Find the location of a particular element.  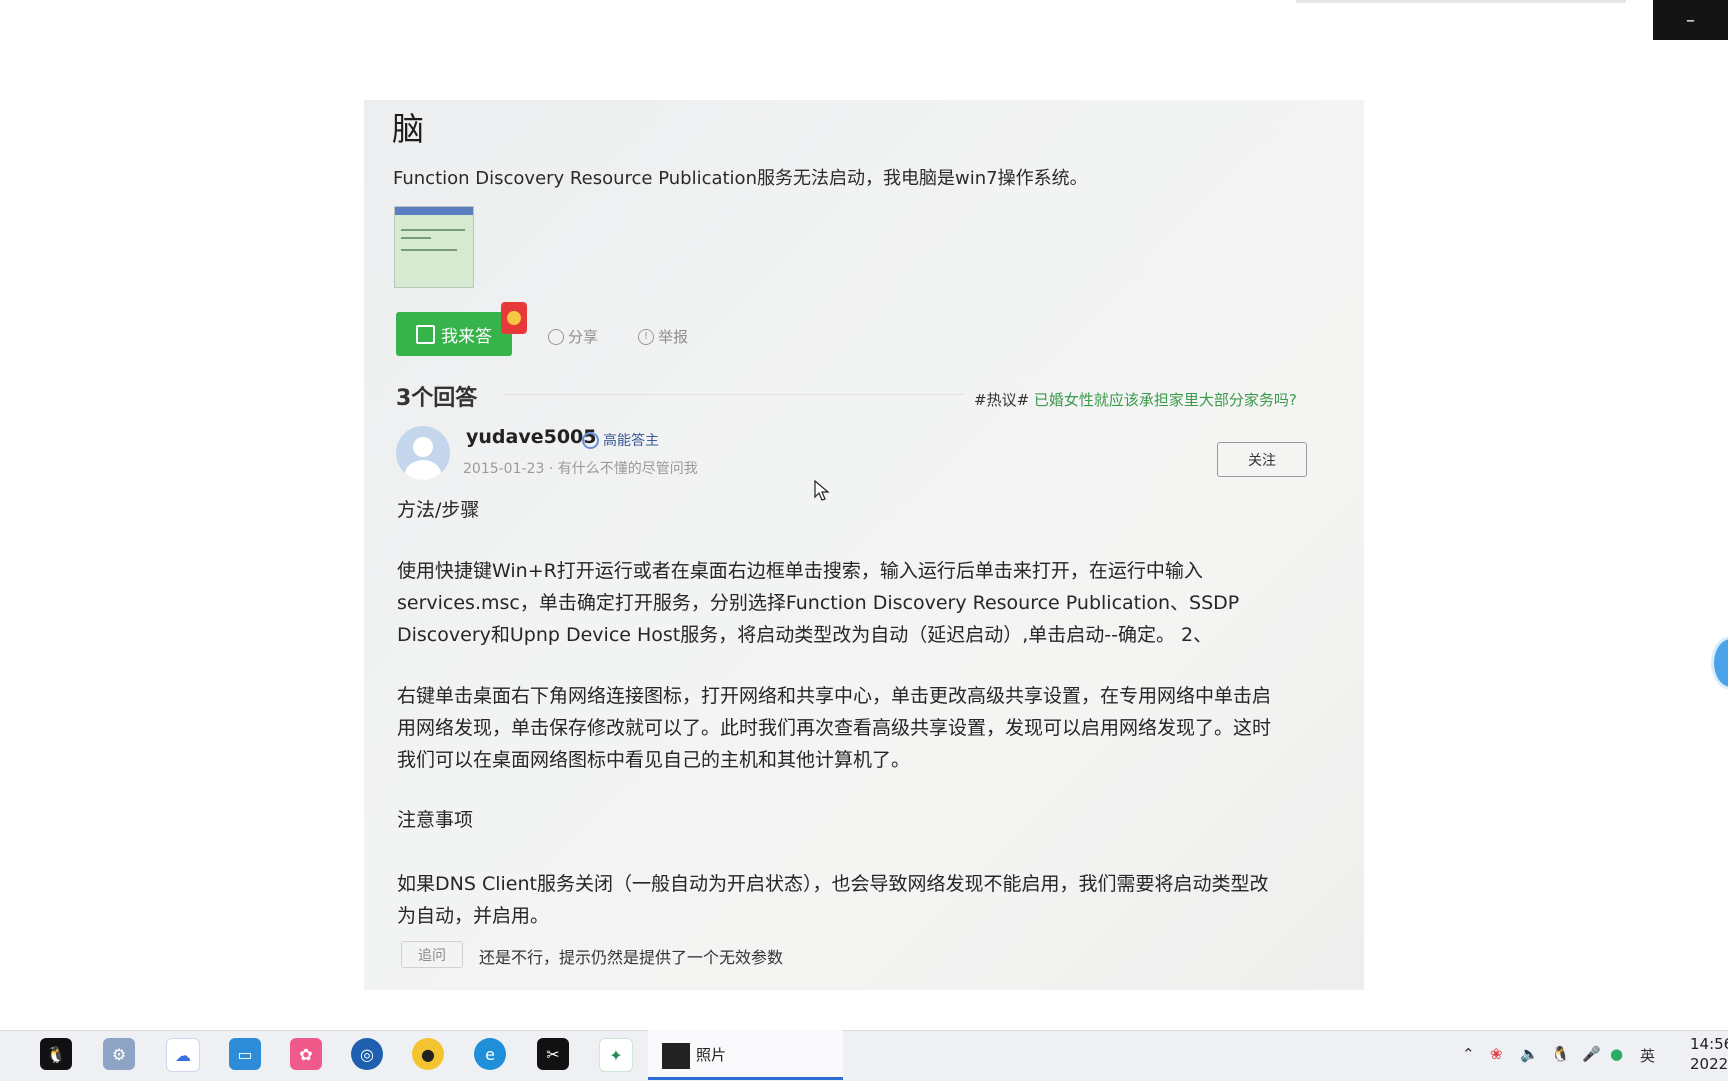

minimize-icon: – is located at coordinates (1690, 20).